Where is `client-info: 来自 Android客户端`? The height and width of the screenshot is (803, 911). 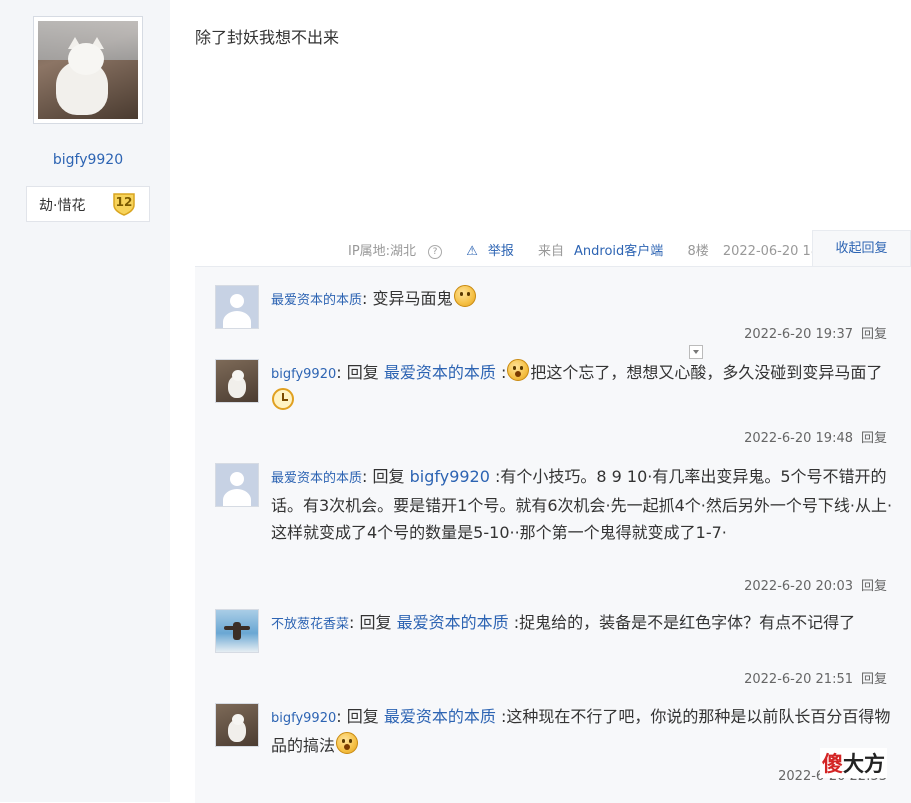 client-info: 来自 Android客户端 is located at coordinates (601, 251).